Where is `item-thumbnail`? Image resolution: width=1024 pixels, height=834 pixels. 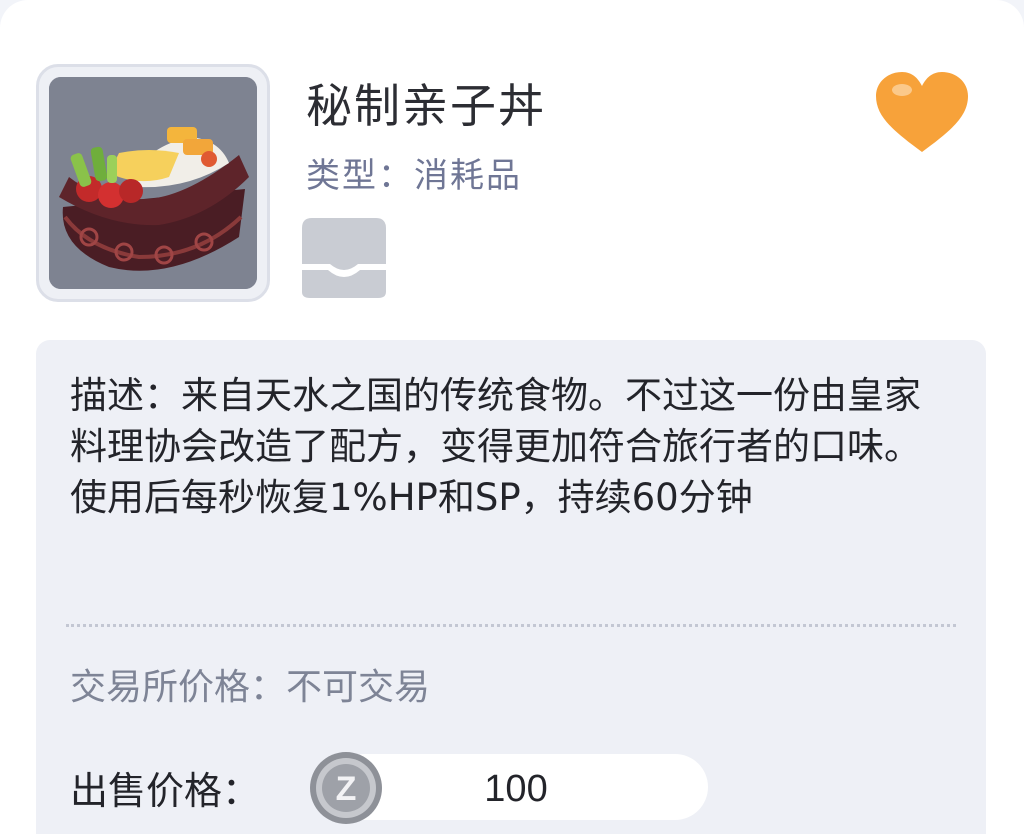 item-thumbnail is located at coordinates (153, 183).